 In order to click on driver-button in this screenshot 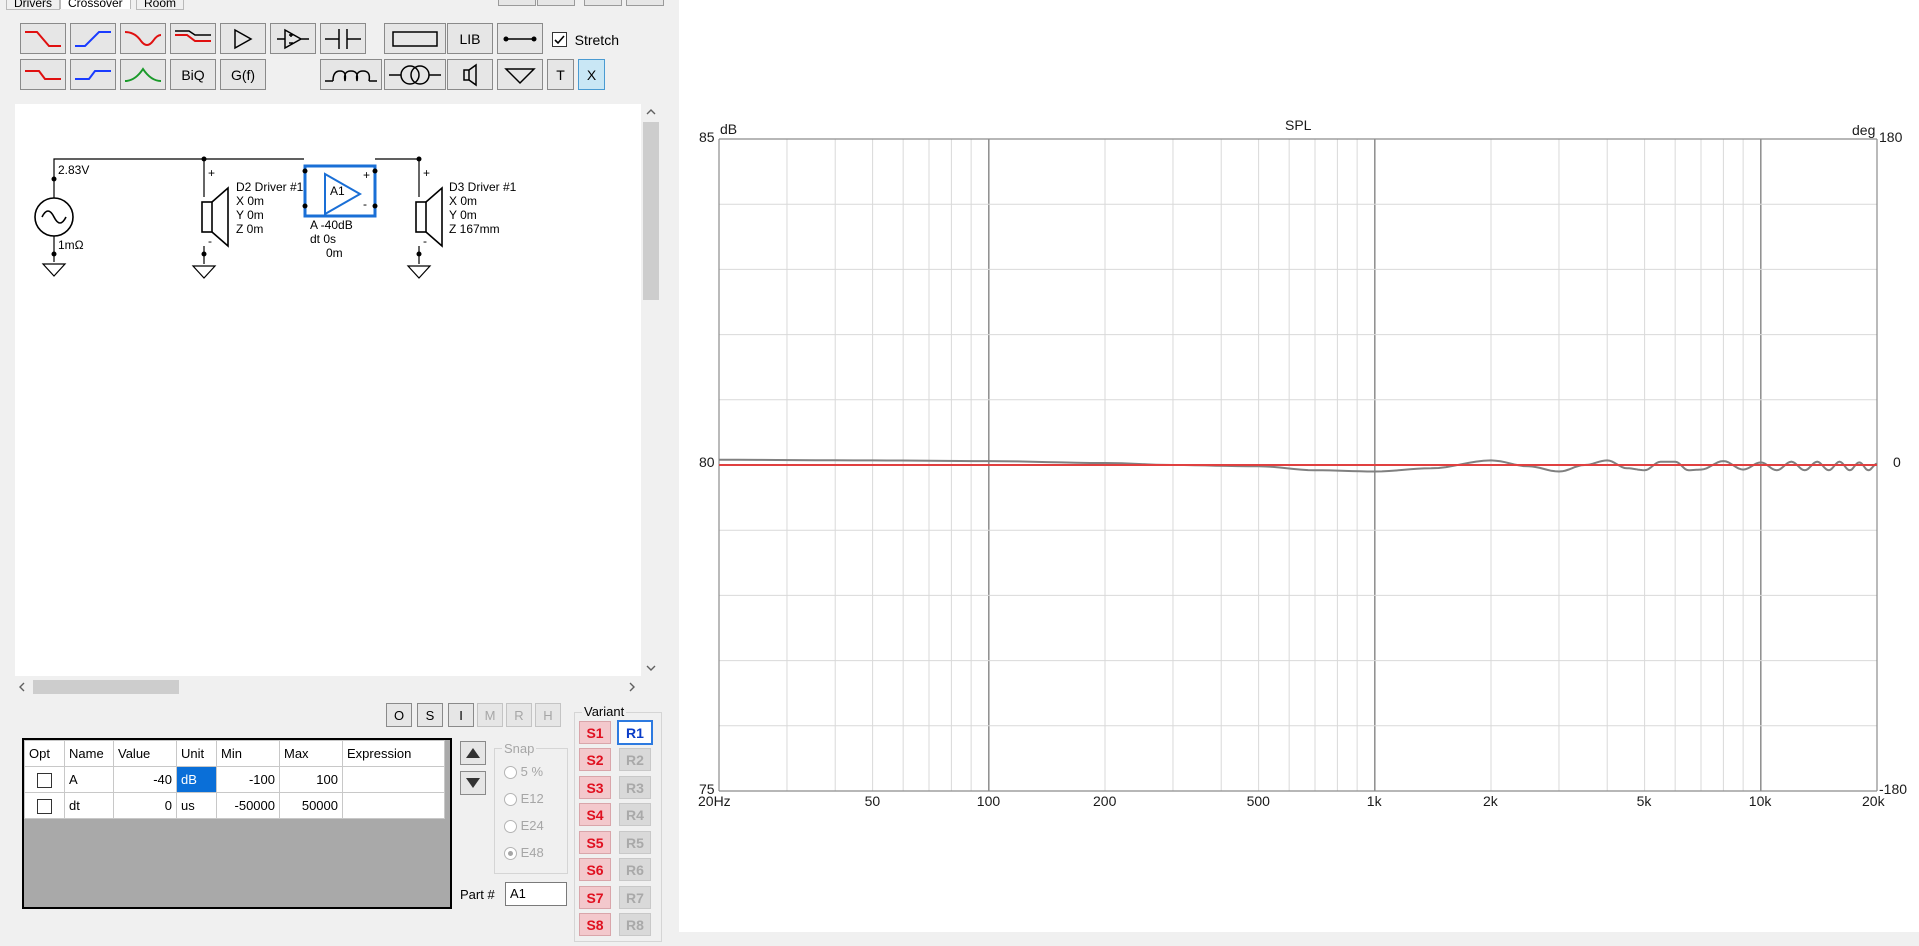, I will do `click(470, 74)`.